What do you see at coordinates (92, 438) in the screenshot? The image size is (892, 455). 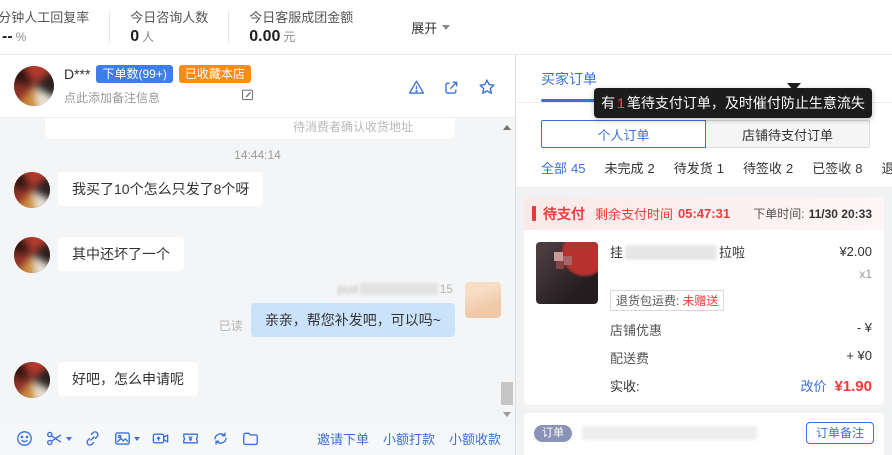 I see `link-icon` at bounding box center [92, 438].